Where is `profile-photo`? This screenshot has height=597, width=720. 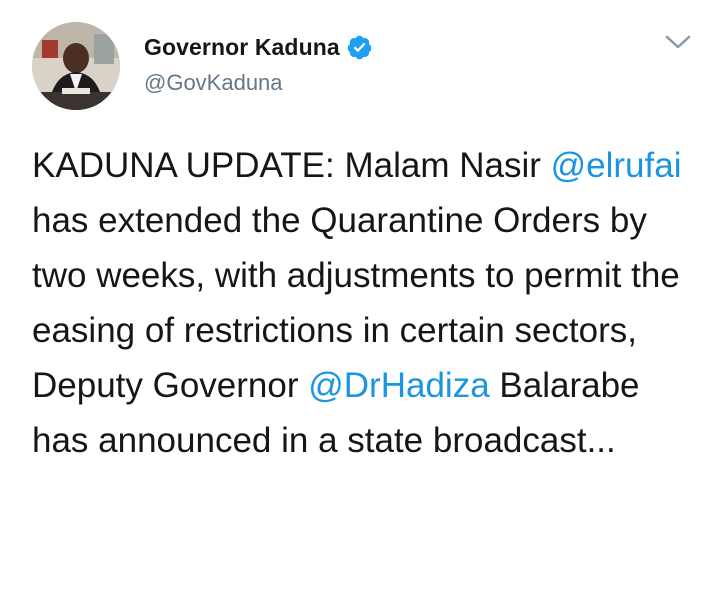 profile-photo is located at coordinates (76, 66).